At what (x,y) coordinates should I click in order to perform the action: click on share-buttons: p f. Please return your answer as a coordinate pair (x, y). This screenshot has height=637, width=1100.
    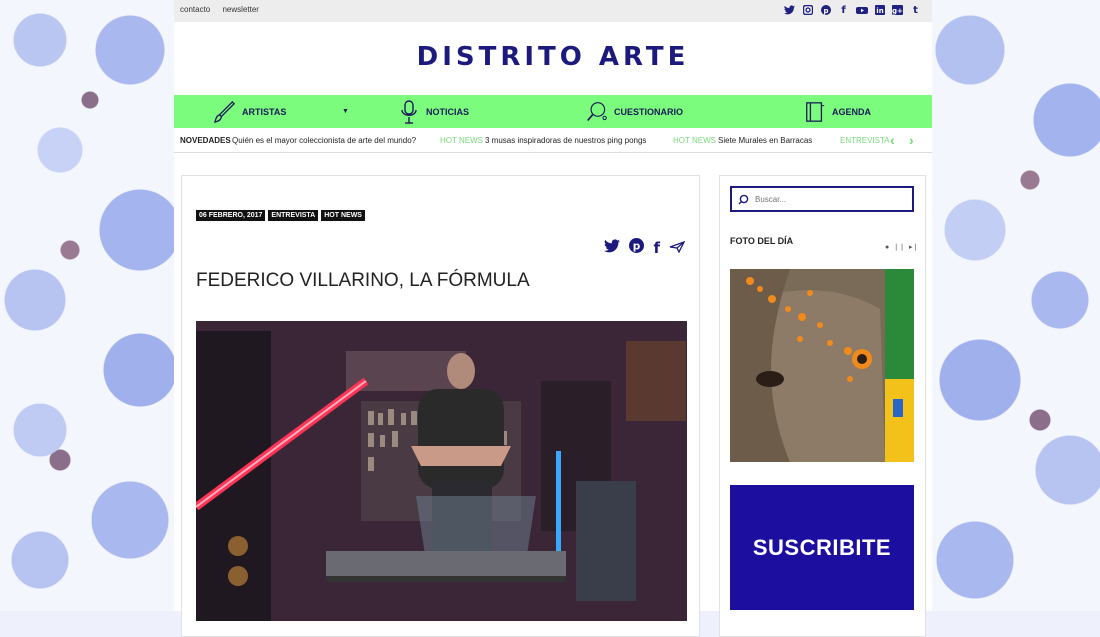
    Looking at the image, I should click on (645, 247).